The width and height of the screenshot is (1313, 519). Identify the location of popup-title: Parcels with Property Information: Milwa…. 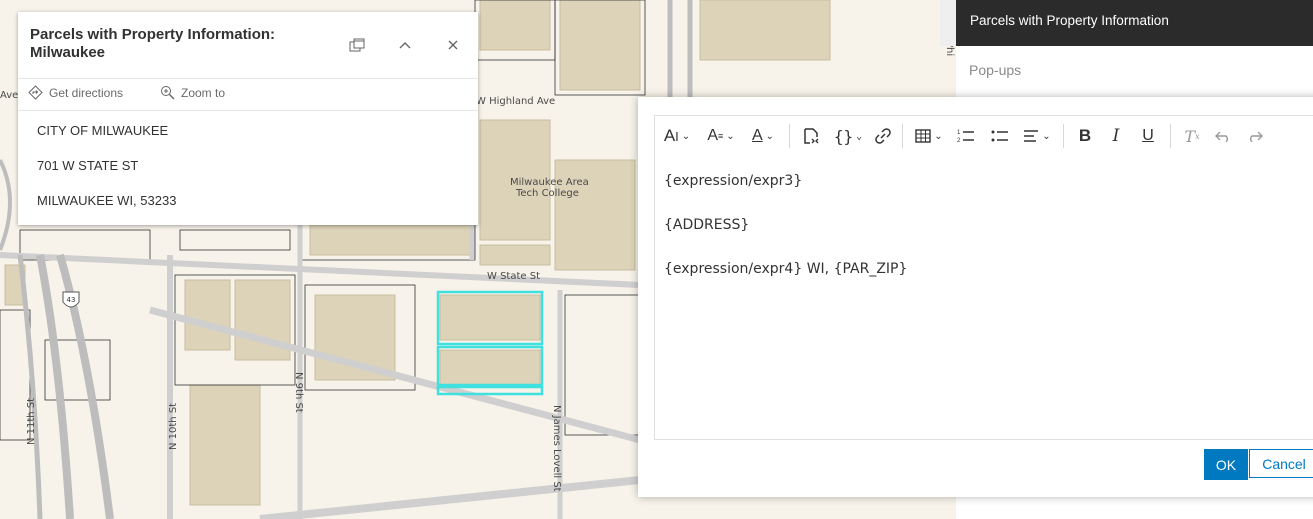
(153, 43).